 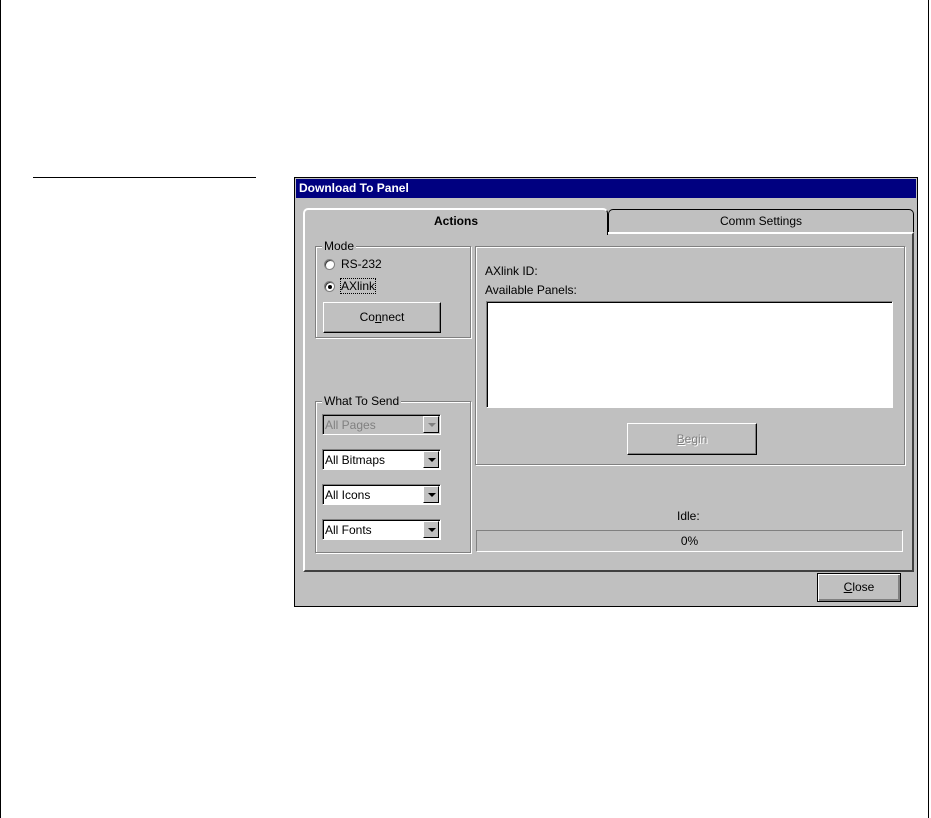 What do you see at coordinates (329, 286) in the screenshot?
I see `radio-axlink-selected-icon` at bounding box center [329, 286].